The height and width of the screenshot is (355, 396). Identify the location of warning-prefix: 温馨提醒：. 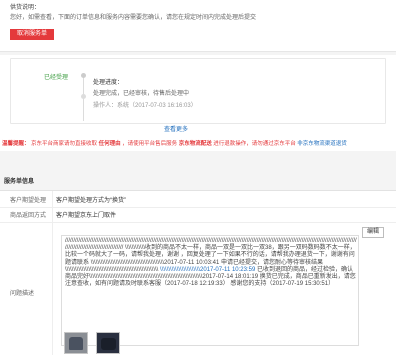
(16, 144).